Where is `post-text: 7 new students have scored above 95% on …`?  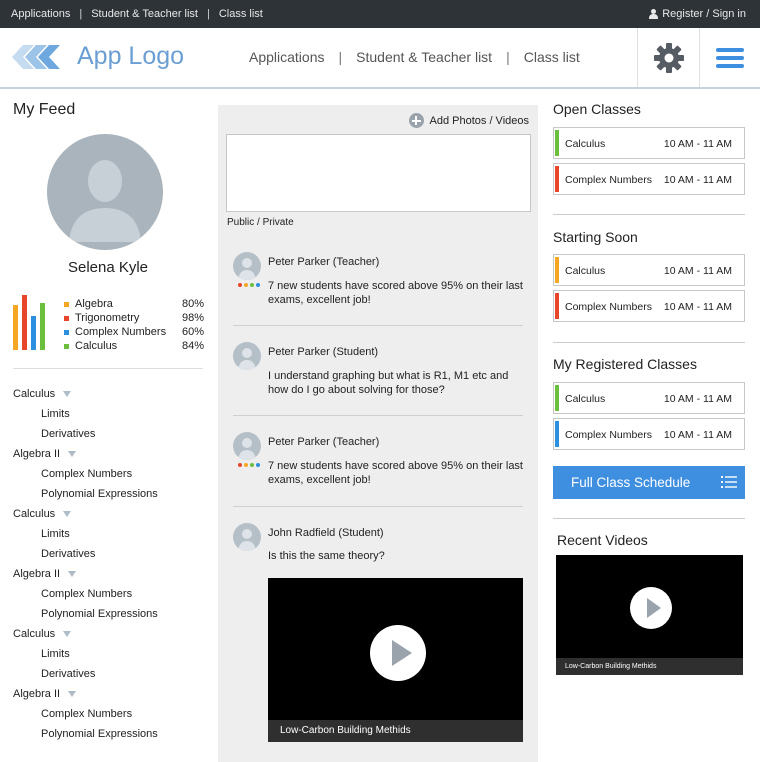
post-text: 7 new students have scored above 95% on … is located at coordinates (395, 293).